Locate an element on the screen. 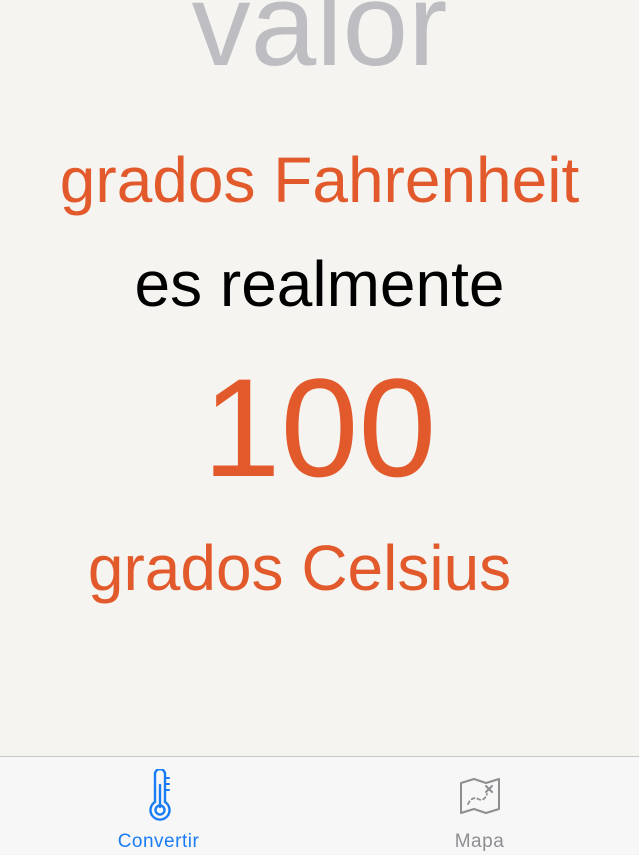 The width and height of the screenshot is (639, 855). tab-mapa: Mapa is located at coordinates (479, 806).